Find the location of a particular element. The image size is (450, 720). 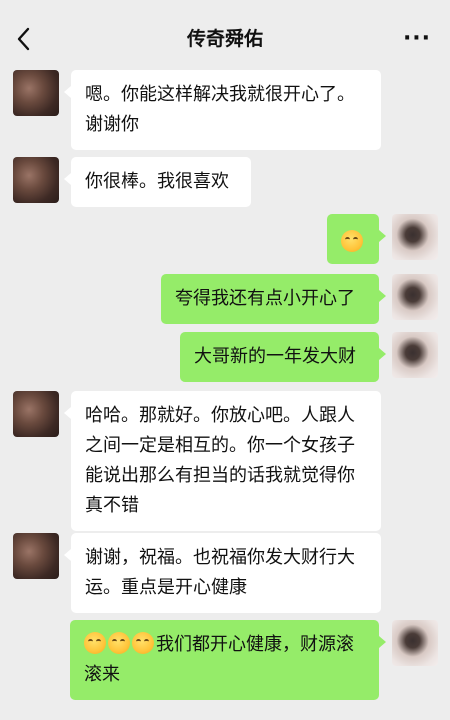

incoming-message: 谢谢，祝福。也祝福你发大财行大 运。重点是开心健康 is located at coordinates (222, 573).